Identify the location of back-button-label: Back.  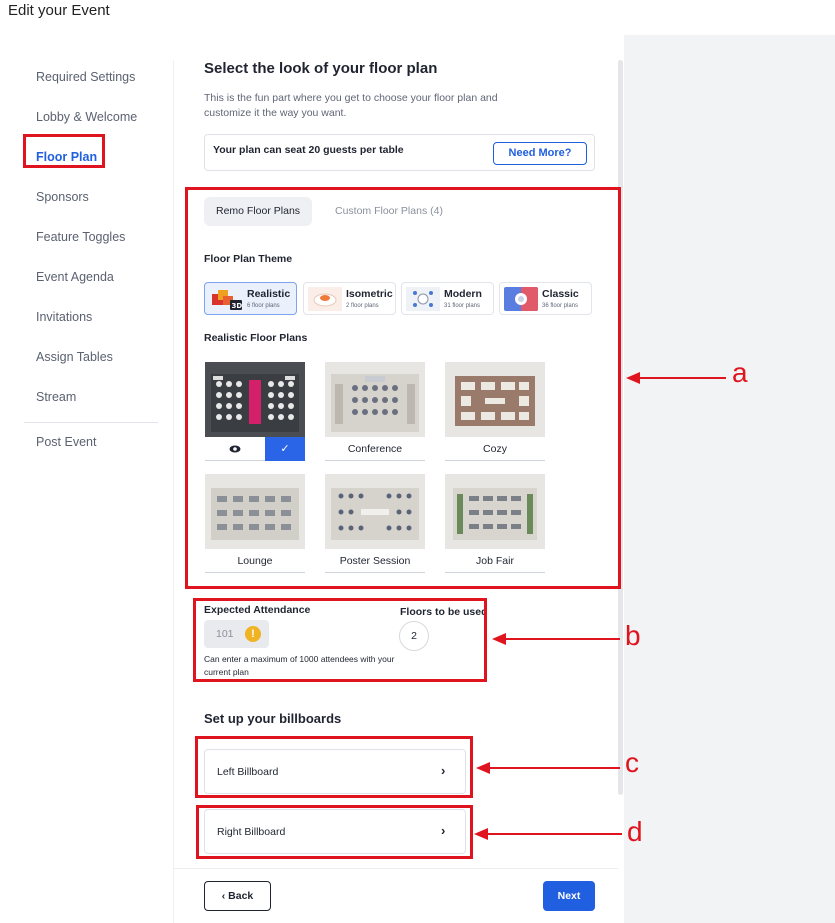
(241, 896).